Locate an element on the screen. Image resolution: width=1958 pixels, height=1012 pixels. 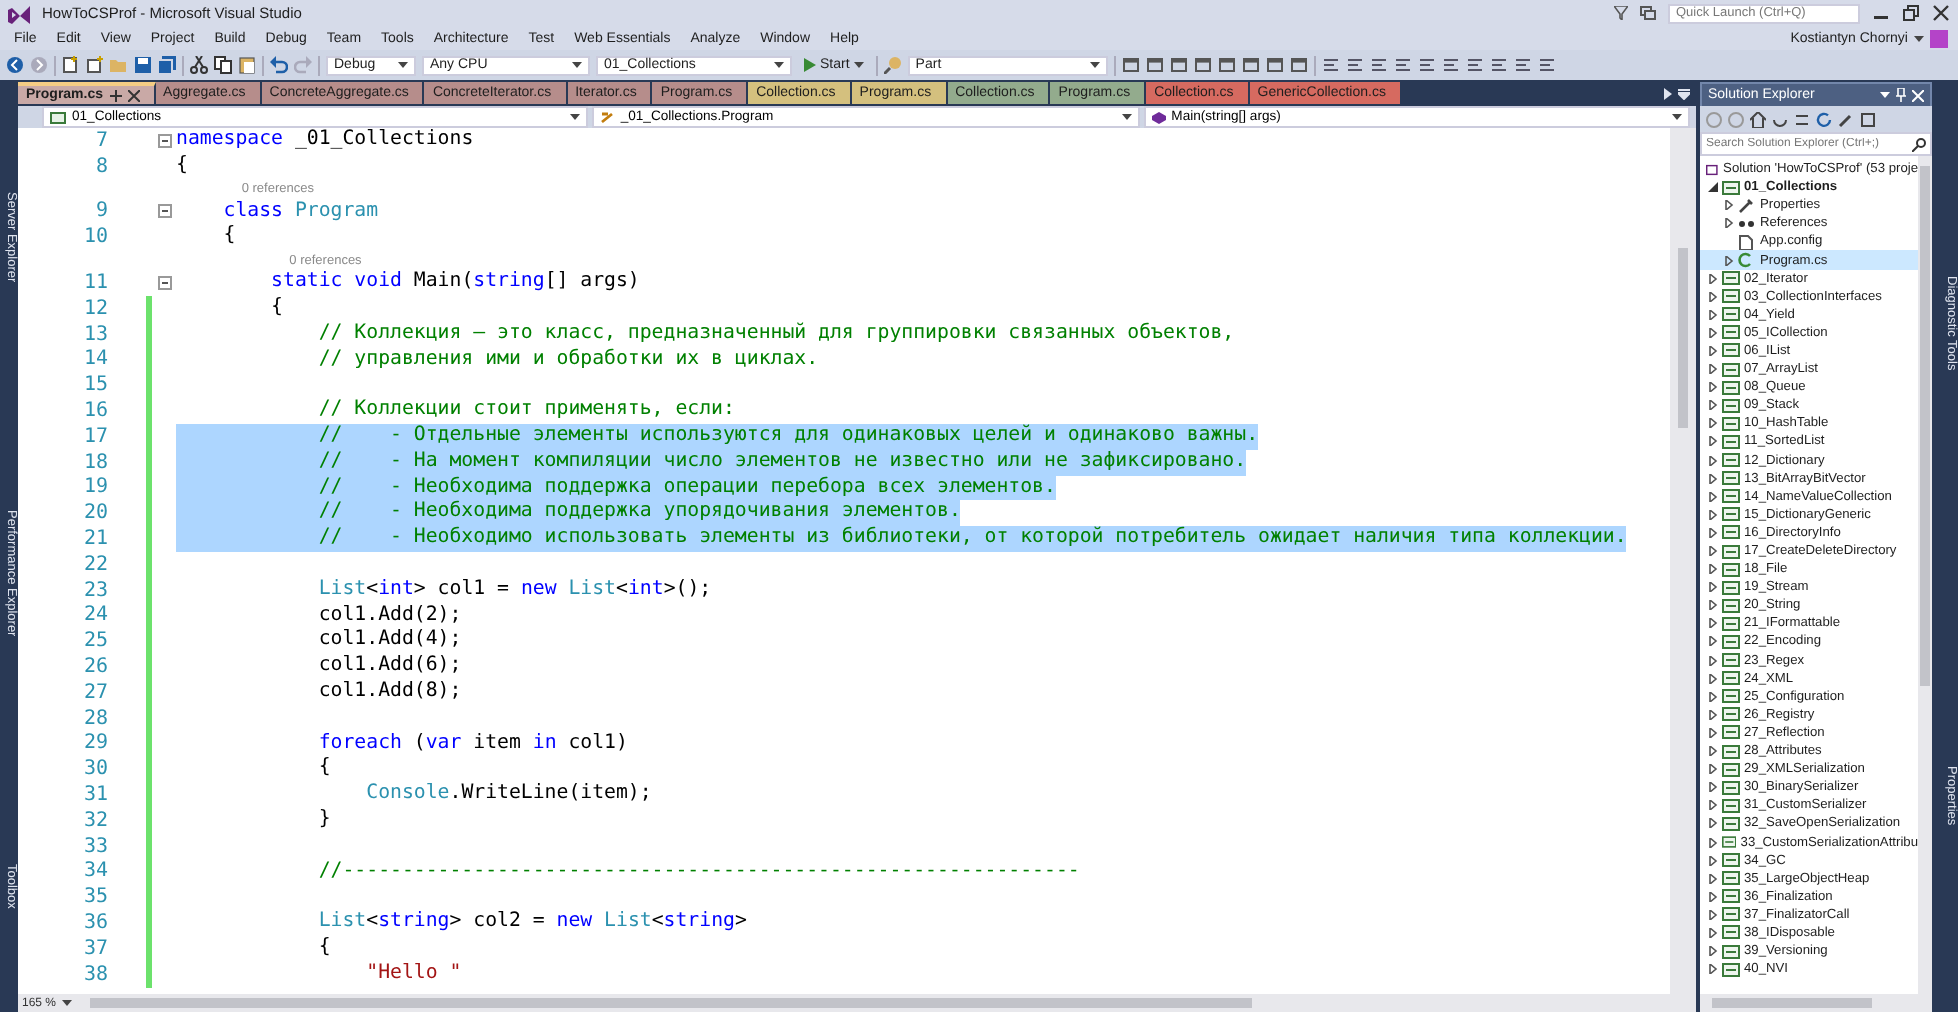
line-number: 38 is located at coordinates (94, 974).